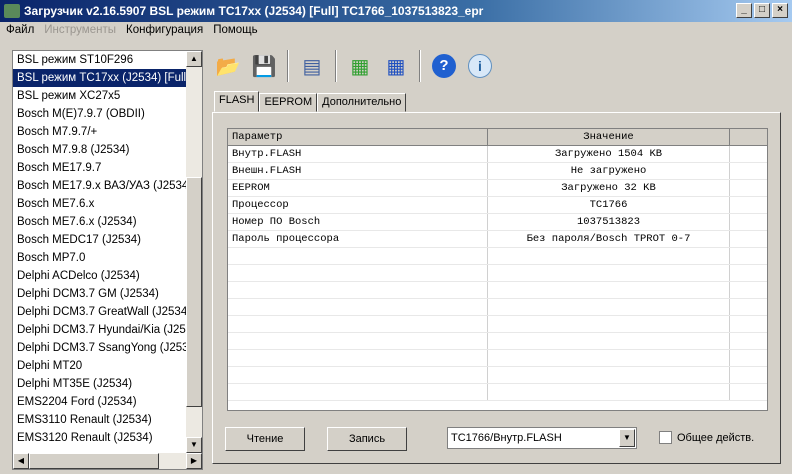  Describe the element at coordinates (100, 402) in the screenshot. I see `protocol-item: EMS2204 Ford (J2534)` at that location.